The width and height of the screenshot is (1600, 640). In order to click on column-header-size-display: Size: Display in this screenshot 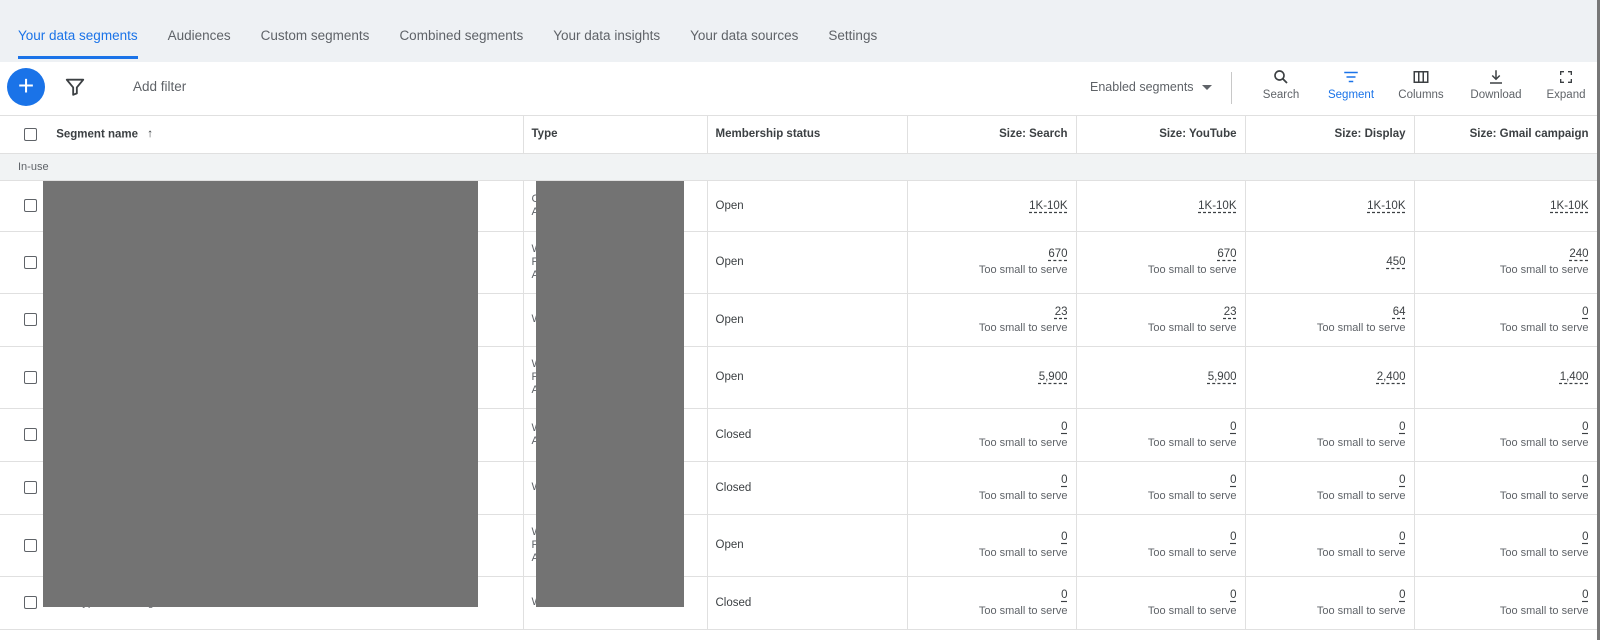, I will do `click(1330, 135)`.